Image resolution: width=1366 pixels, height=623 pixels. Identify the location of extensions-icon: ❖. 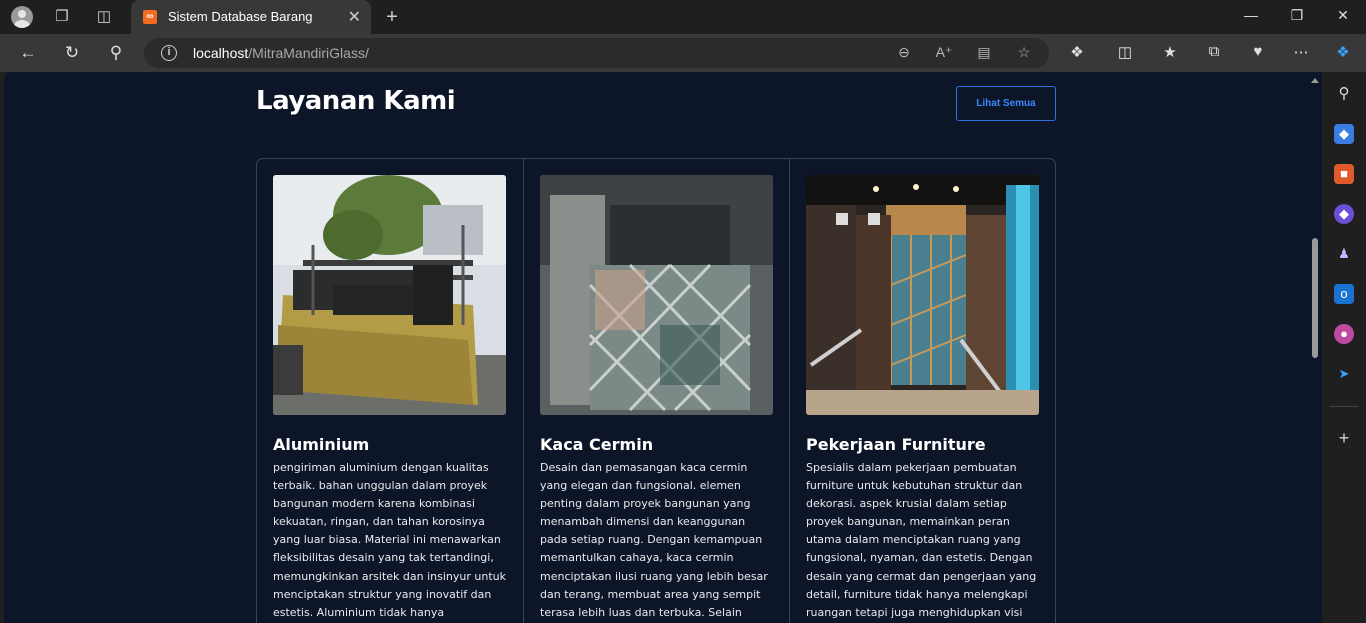
(1077, 52).